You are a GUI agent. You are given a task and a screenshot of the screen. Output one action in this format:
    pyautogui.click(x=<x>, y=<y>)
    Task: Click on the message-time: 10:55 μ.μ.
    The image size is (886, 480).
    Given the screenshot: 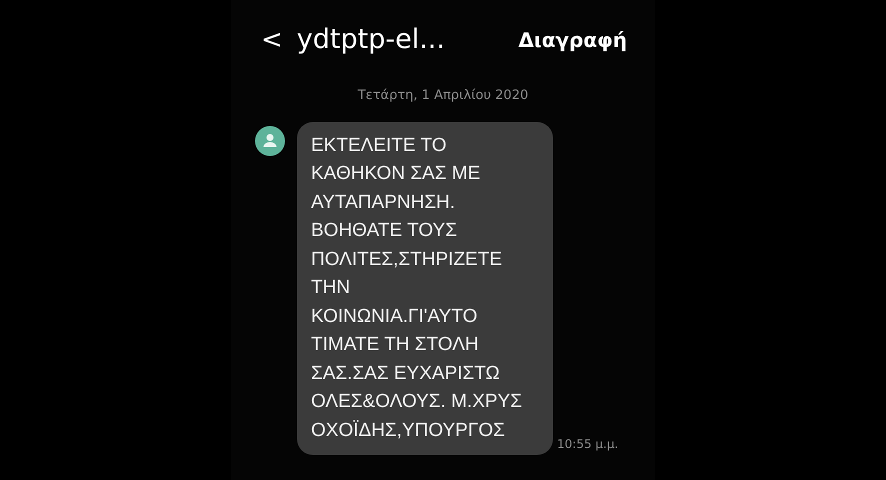 What is the action you would take?
    pyautogui.click(x=587, y=444)
    